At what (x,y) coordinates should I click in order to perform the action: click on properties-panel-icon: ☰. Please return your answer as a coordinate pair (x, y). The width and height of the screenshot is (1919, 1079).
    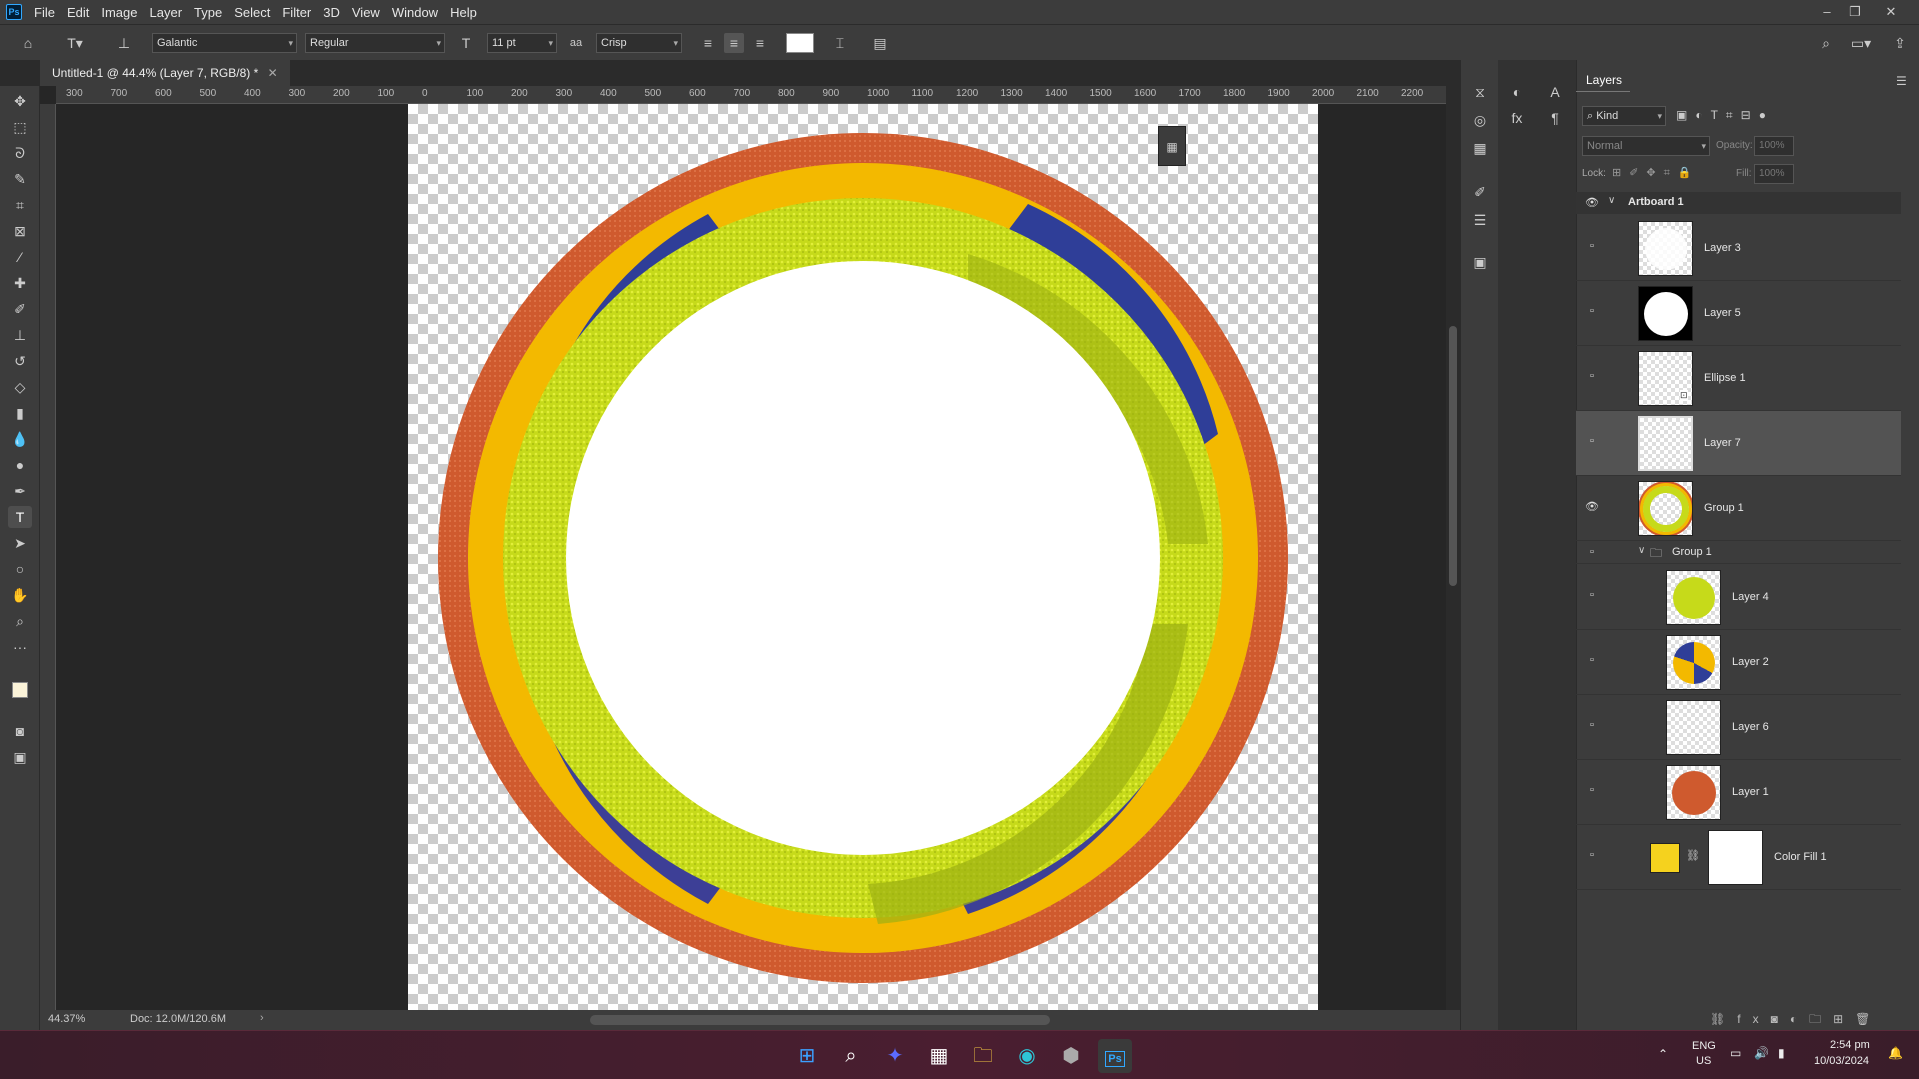
    Looking at the image, I should click on (1480, 220).